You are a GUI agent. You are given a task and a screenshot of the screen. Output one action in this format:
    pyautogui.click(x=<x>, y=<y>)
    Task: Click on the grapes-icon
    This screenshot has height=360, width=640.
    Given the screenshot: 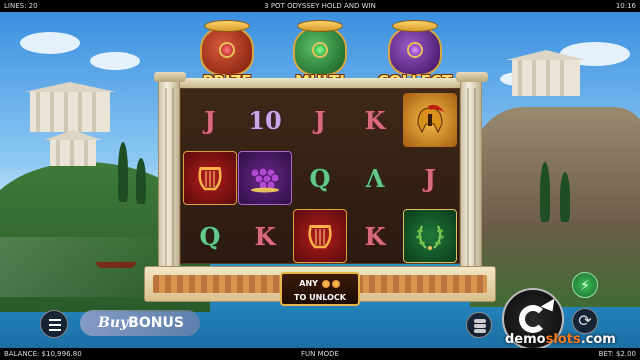 What is the action you would take?
    pyautogui.click(x=265, y=178)
    